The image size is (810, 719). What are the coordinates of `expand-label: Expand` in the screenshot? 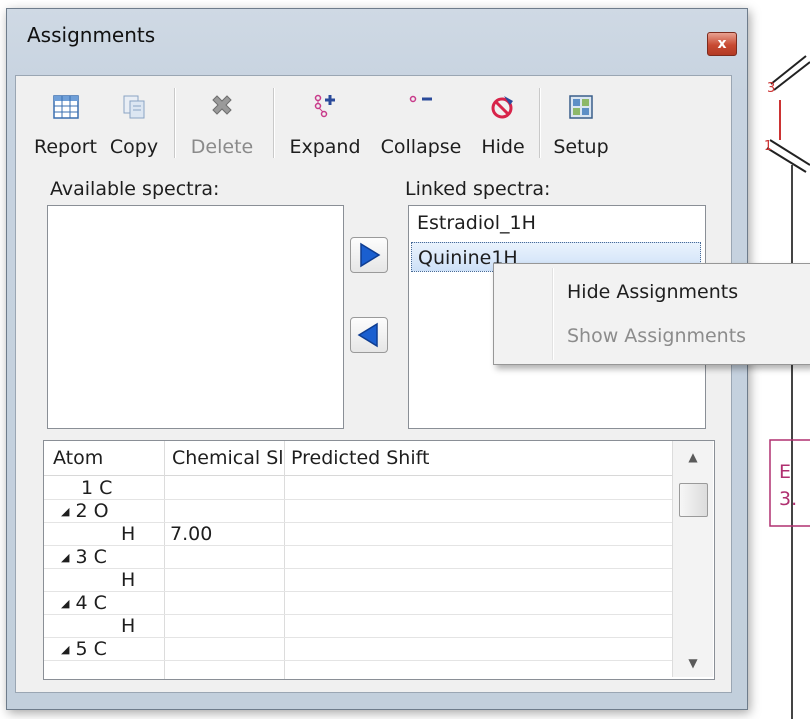 It's located at (325, 147).